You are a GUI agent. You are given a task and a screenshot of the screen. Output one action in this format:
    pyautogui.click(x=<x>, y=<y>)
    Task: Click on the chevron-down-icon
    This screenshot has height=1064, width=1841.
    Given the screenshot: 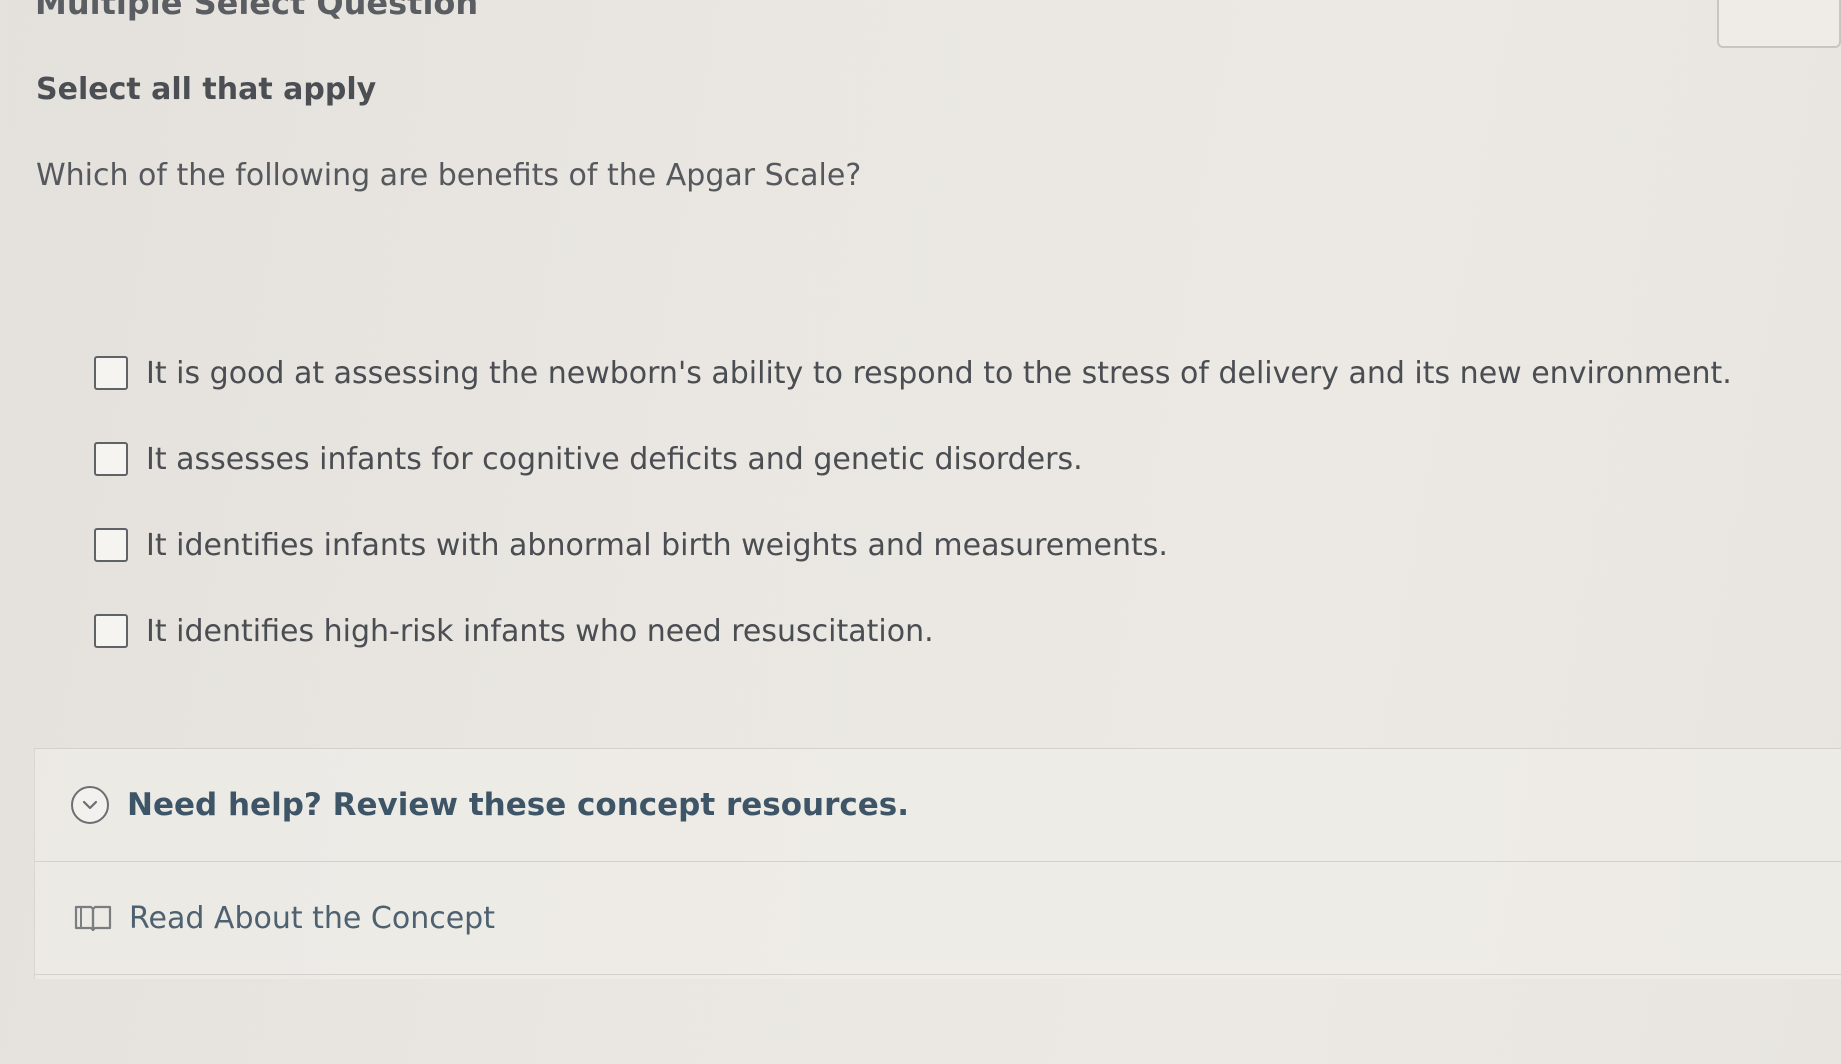 What is the action you would take?
    pyautogui.click(x=90, y=805)
    